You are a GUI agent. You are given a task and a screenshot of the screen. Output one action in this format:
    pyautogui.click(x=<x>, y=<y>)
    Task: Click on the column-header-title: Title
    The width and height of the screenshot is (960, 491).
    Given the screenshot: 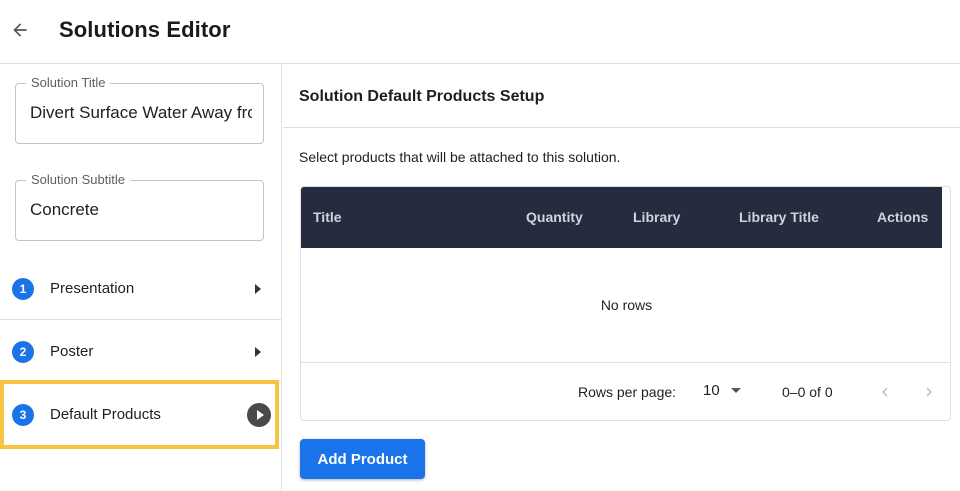 What is the action you would take?
    pyautogui.click(x=327, y=217)
    